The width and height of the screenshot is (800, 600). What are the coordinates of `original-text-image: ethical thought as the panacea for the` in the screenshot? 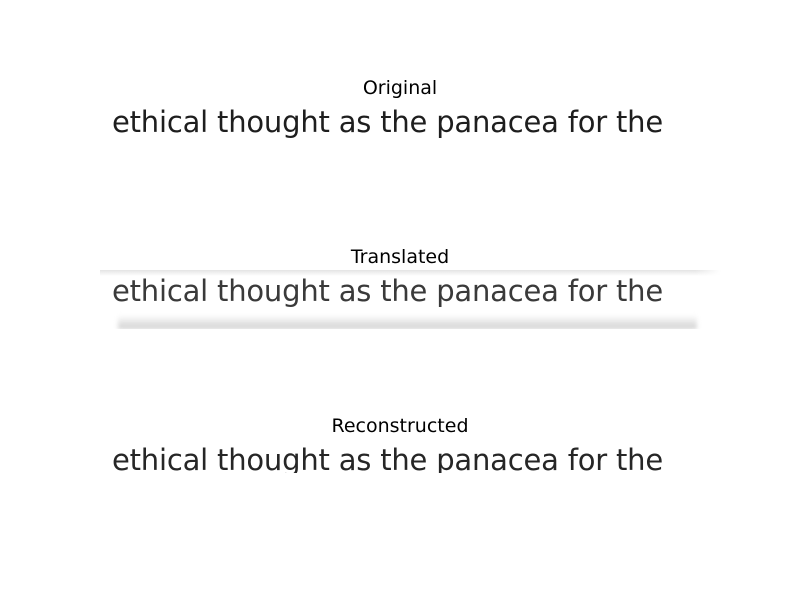 It's located at (400, 122).